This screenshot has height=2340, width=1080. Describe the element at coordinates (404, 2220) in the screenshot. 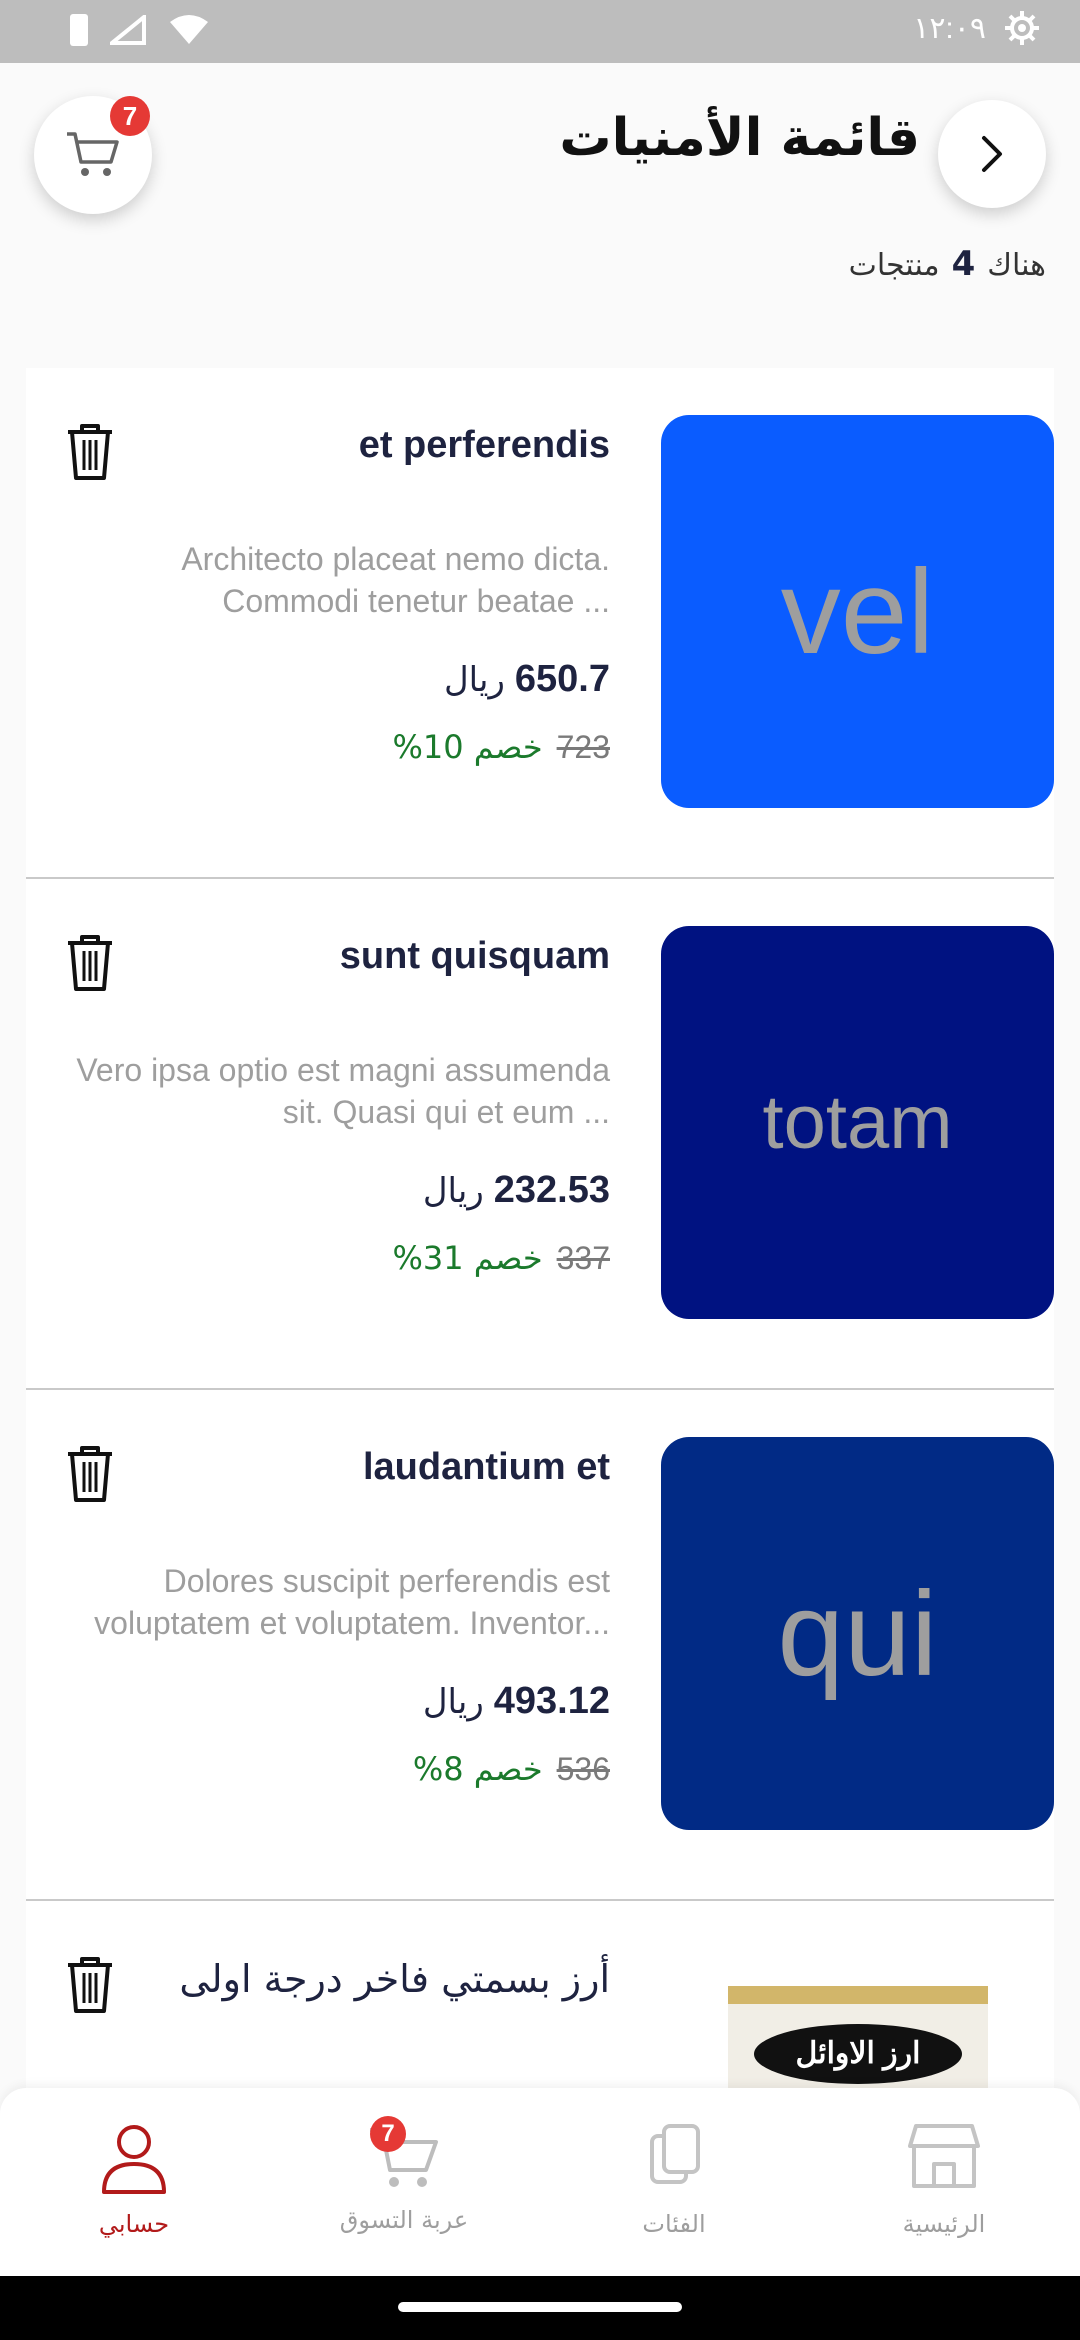

I see `nav-cart-label: عربة التسوق` at that location.